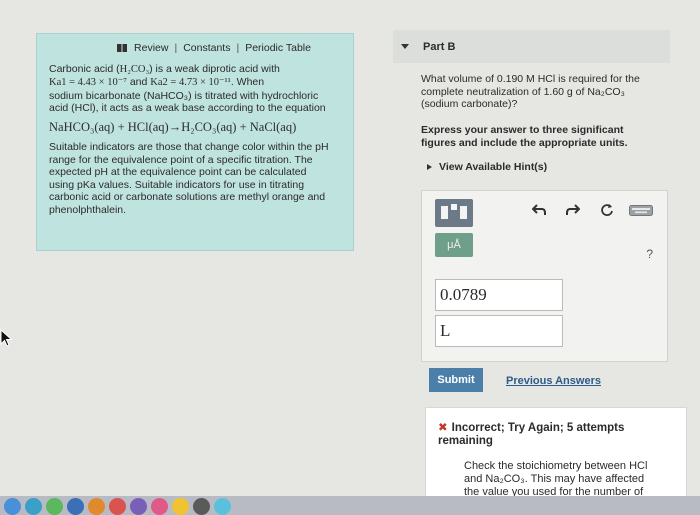  I want to click on help-button: ?, so click(649, 254).